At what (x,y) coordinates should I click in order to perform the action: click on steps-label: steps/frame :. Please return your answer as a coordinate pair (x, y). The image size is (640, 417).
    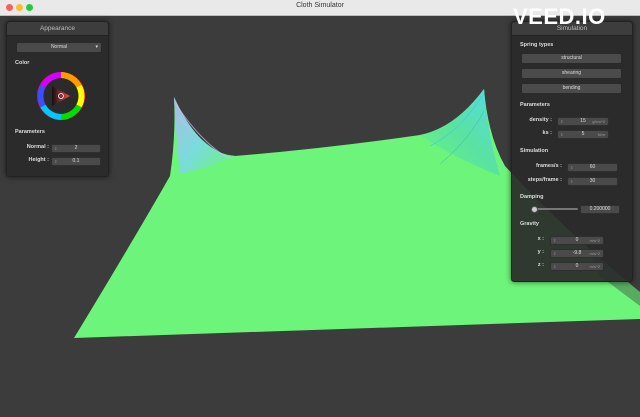
    Looking at the image, I should click on (544, 180).